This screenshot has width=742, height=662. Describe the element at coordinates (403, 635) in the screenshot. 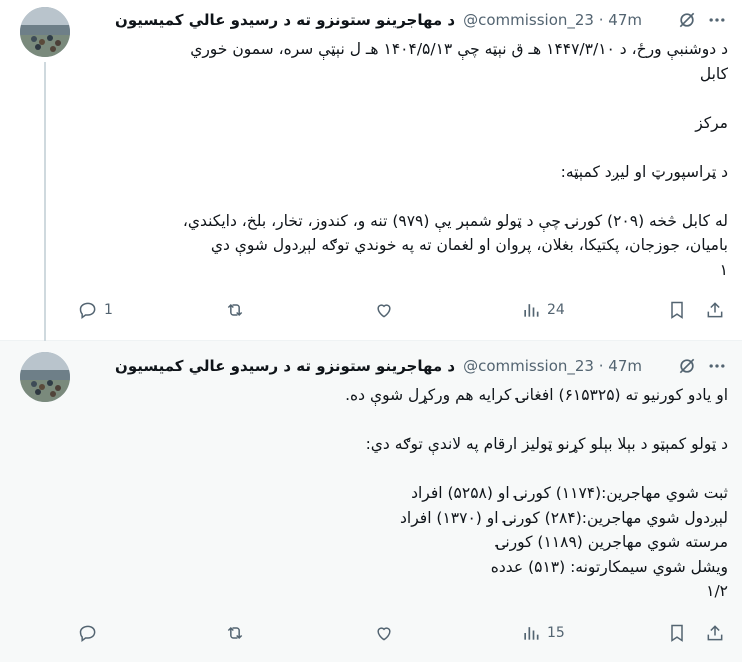

I see `action-bar: 15` at that location.